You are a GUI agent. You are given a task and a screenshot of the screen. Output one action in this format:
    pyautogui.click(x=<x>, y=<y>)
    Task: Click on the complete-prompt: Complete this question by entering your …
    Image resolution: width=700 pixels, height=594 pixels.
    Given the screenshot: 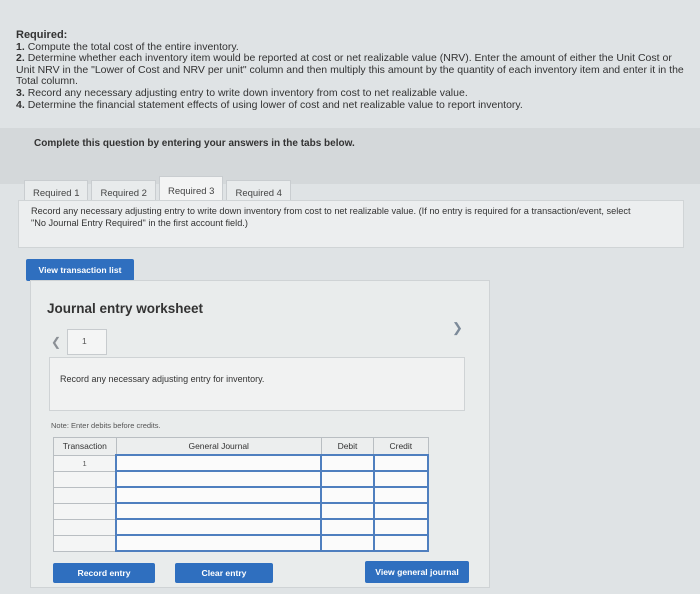 What is the action you would take?
    pyautogui.click(x=194, y=143)
    